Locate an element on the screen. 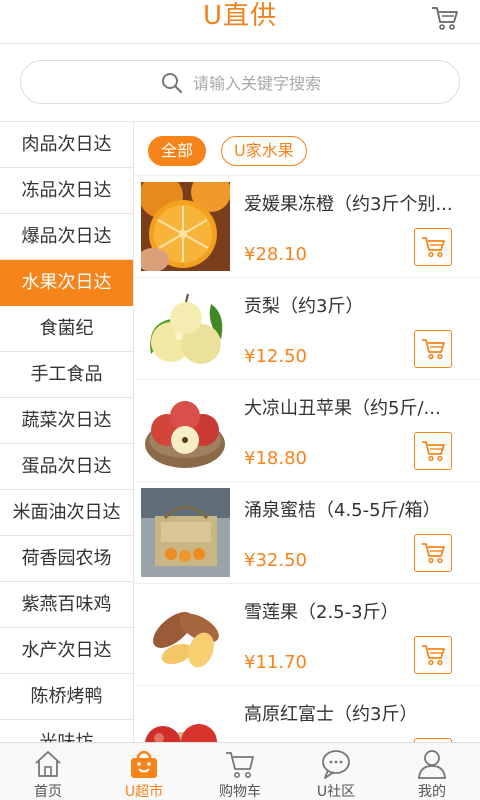 The width and height of the screenshot is (480, 800). search-icon is located at coordinates (172, 83).